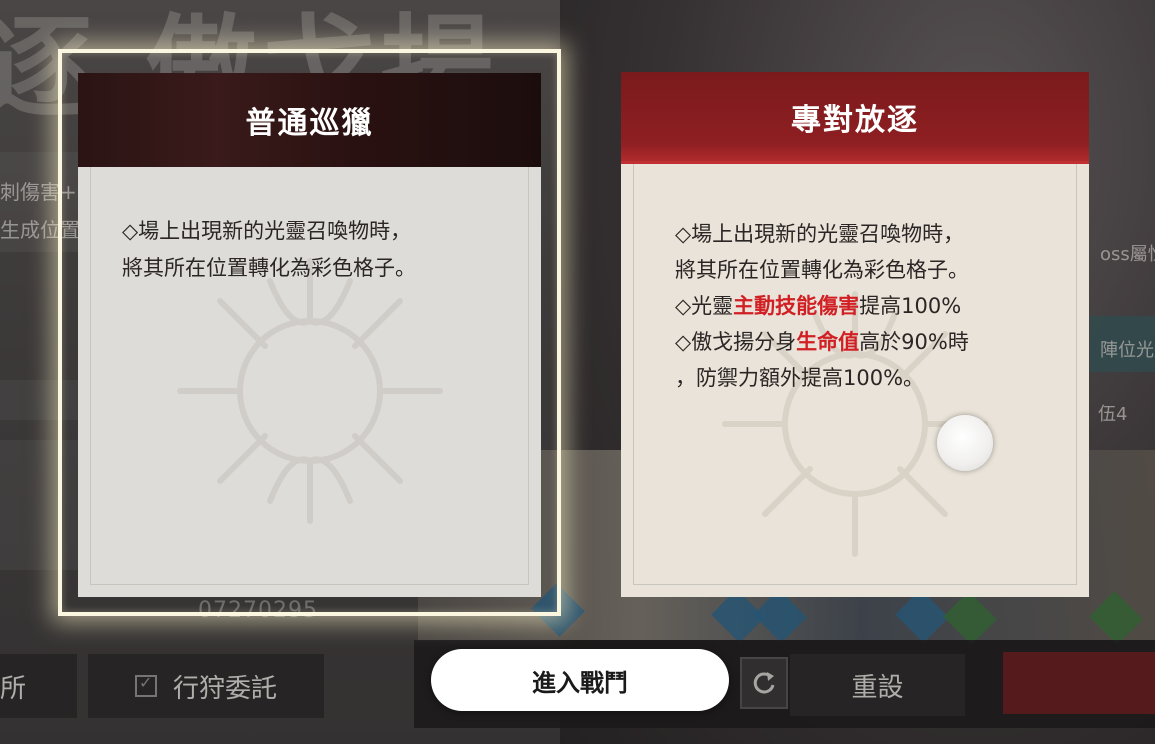 The height and width of the screenshot is (744, 1155). What do you see at coordinates (796, 306) in the screenshot?
I see `highlight-skill-damage: 主動技能傷害` at bounding box center [796, 306].